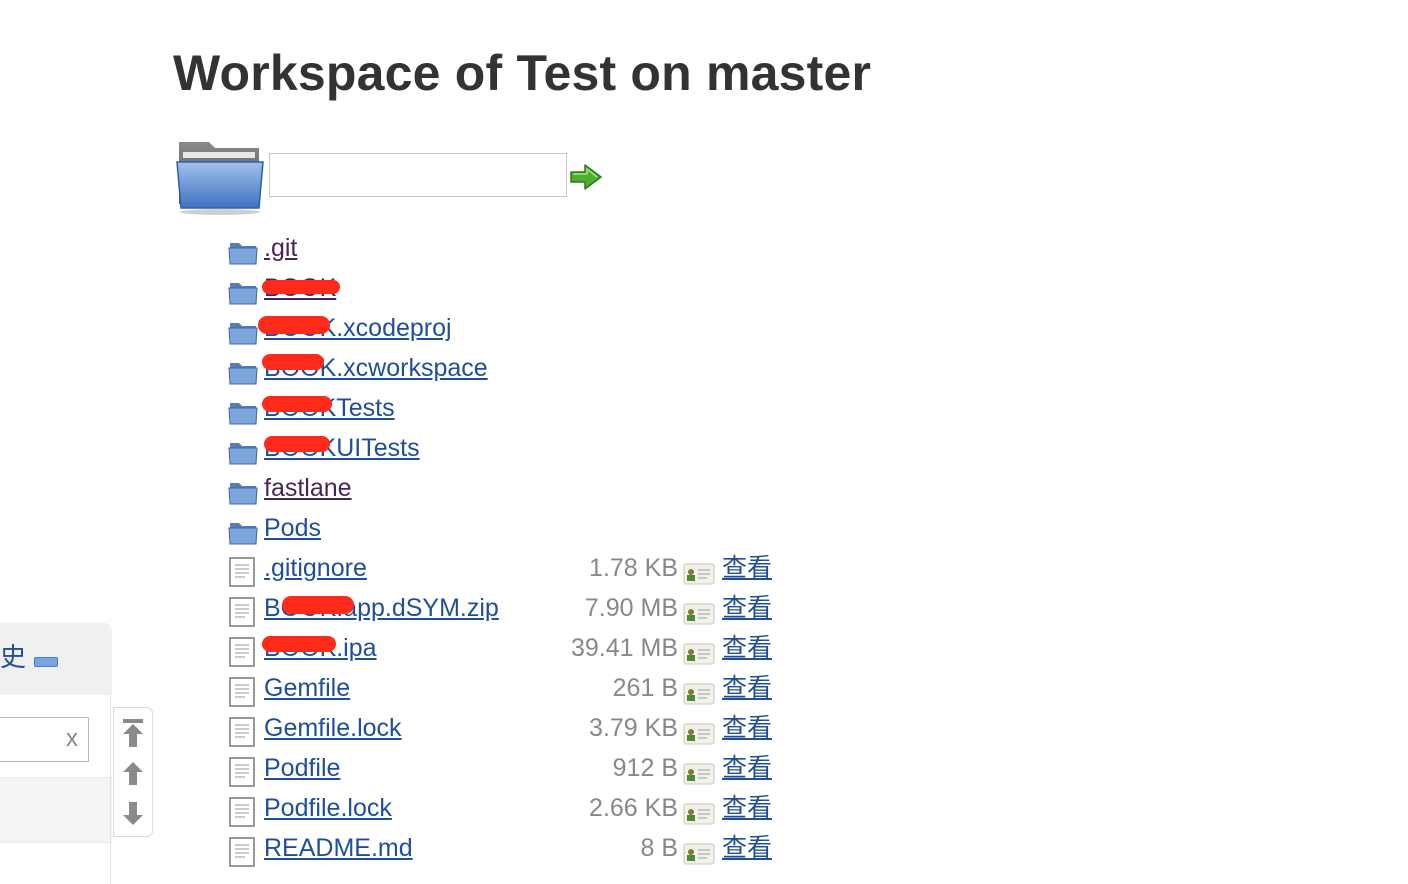 This screenshot has width=1408, height=884. I want to click on file-row: Podfile.lock 2.66 KB 查看, so click(508, 808).